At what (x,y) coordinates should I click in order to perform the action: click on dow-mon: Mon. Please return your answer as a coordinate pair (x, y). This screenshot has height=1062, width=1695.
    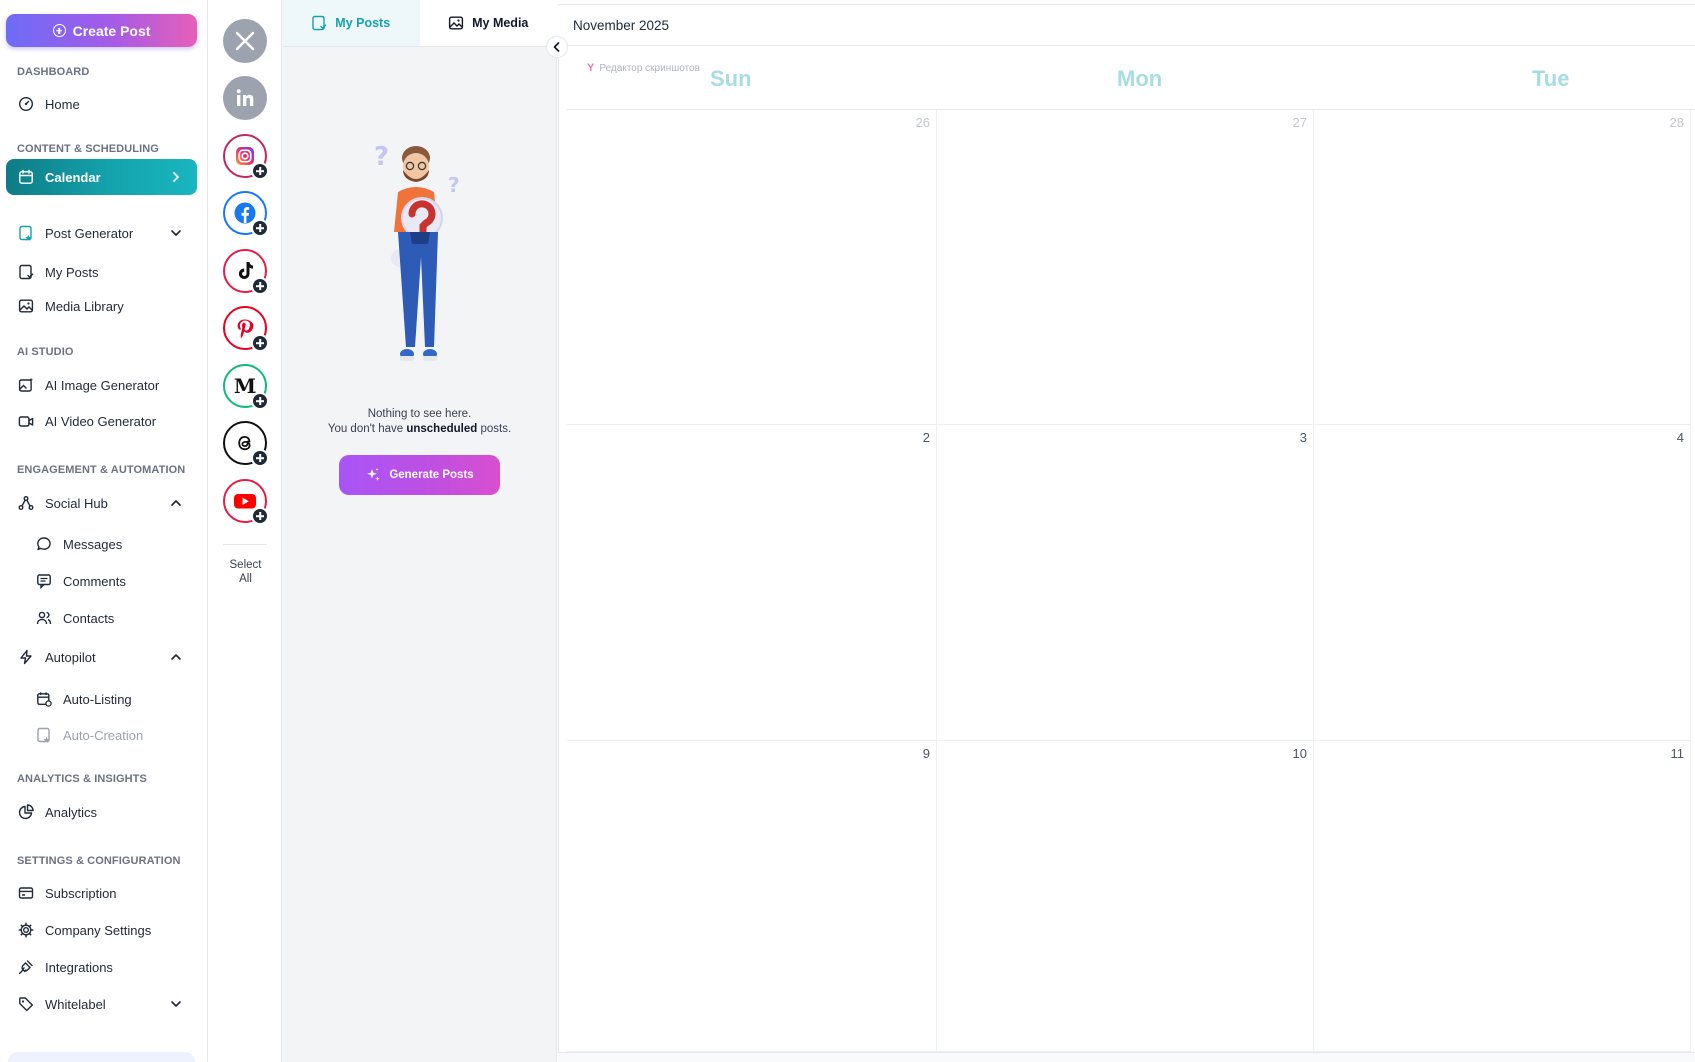
    Looking at the image, I should click on (1140, 78).